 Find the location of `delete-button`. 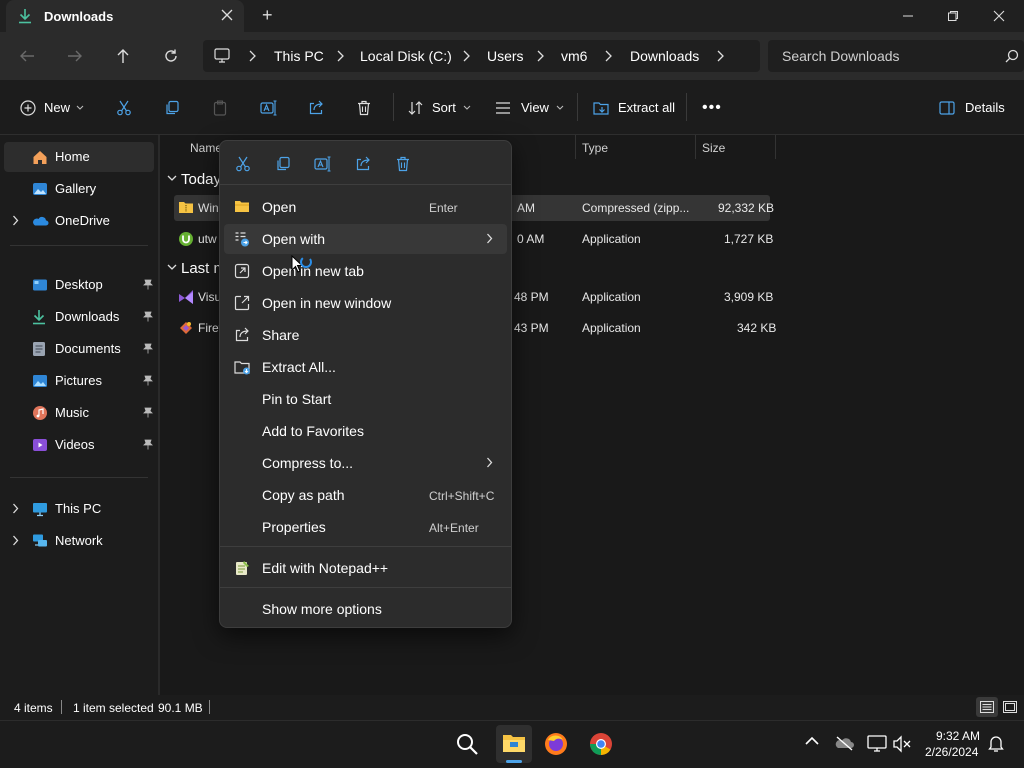

delete-button is located at coordinates (364, 107).